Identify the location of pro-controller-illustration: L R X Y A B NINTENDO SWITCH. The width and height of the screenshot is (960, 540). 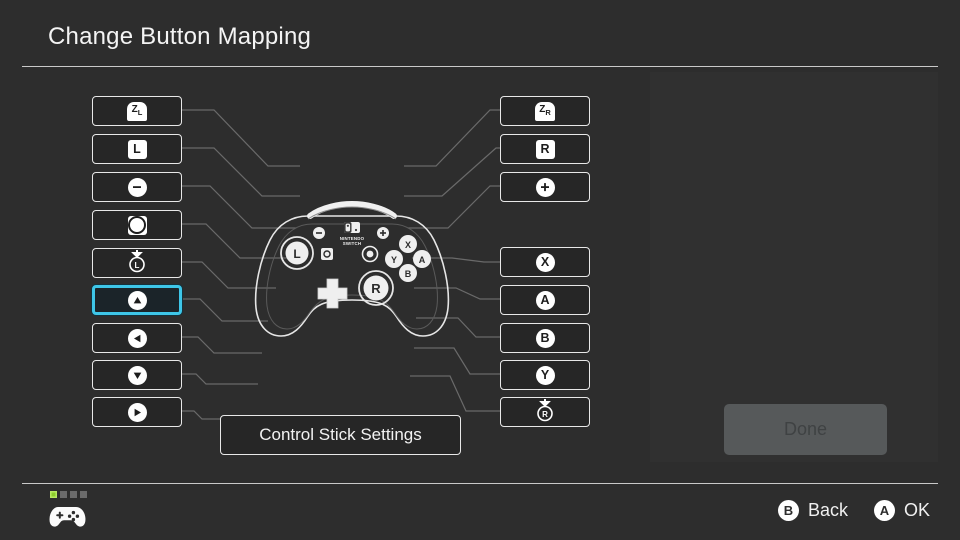
(352, 268).